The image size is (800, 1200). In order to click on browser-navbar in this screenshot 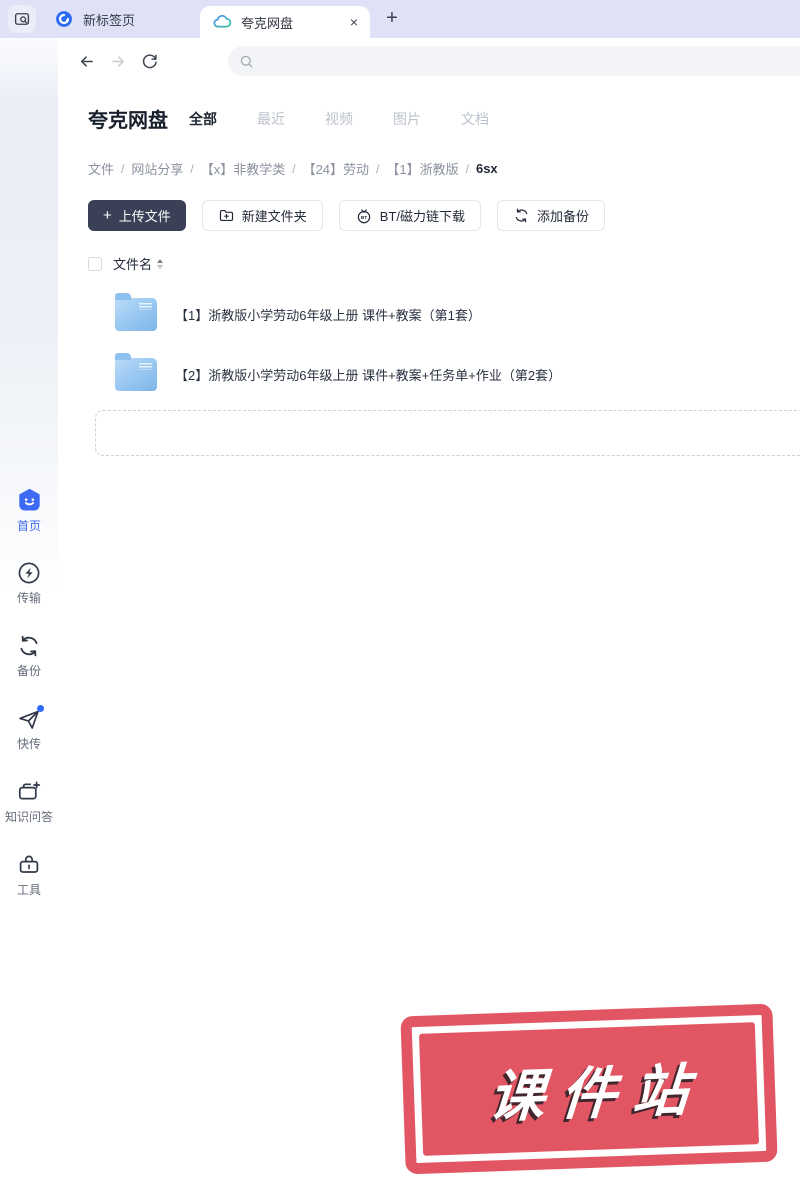, I will do `click(400, 61)`.